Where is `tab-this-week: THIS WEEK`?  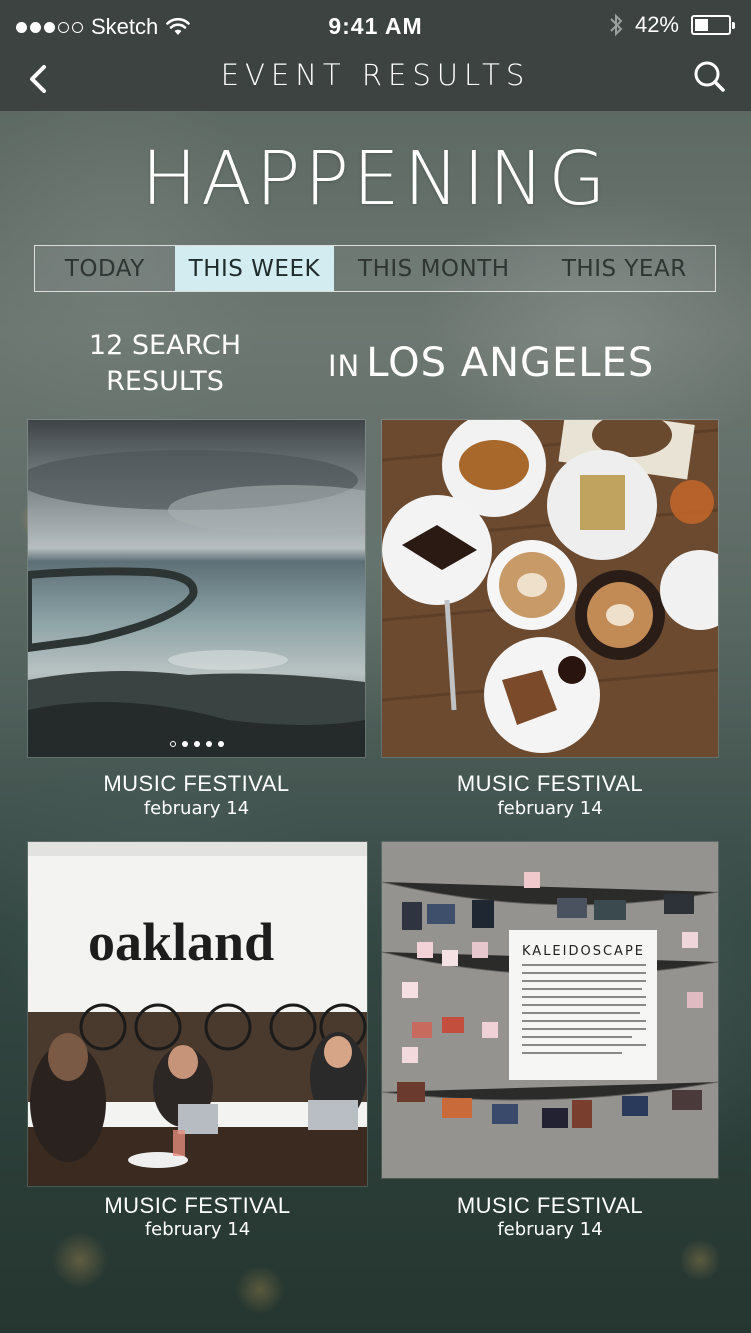 tab-this-week: THIS WEEK is located at coordinates (254, 268).